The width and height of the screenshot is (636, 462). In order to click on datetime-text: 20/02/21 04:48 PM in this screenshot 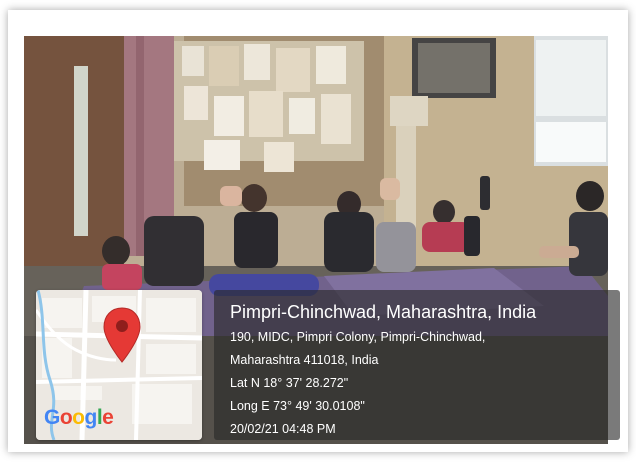, I will do `click(283, 429)`.